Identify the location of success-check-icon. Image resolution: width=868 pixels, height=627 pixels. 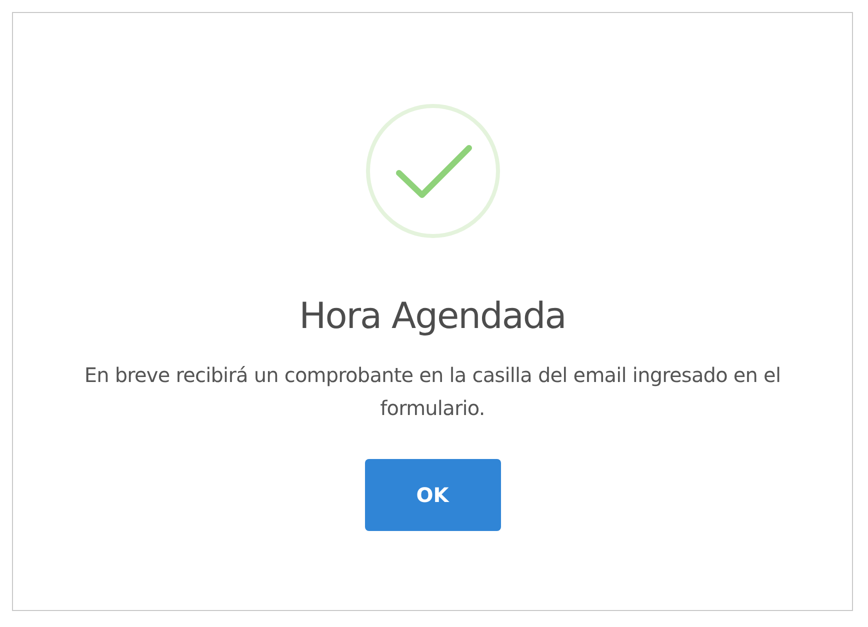
(432, 171).